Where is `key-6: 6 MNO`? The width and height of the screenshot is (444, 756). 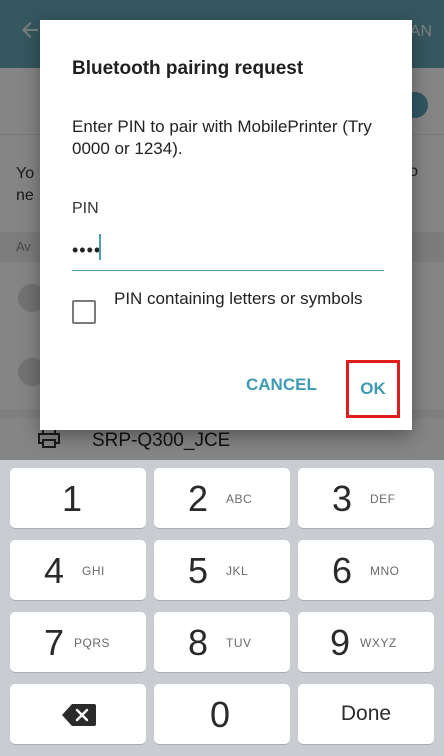 key-6: 6 MNO is located at coordinates (366, 570).